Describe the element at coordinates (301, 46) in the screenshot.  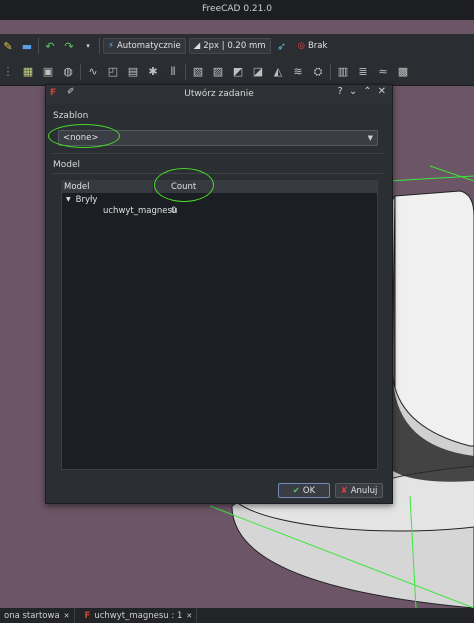
I see `target-icon: ◎` at that location.